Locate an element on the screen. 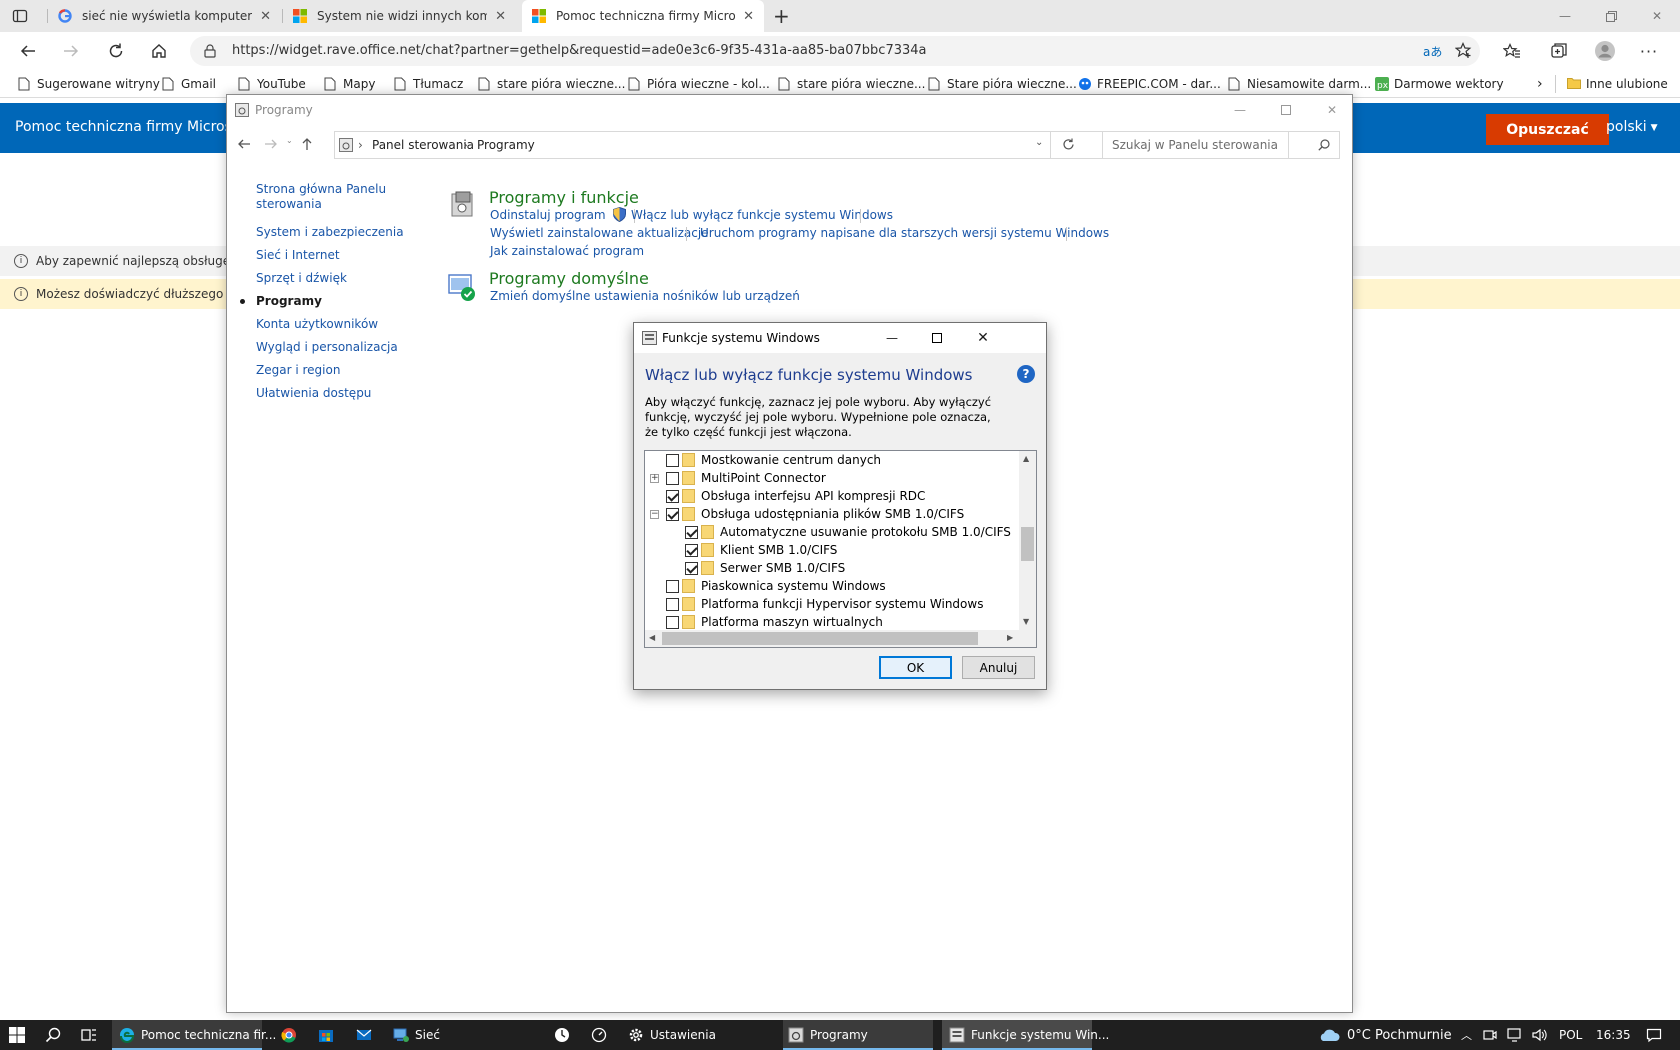 This screenshot has height=1050, width=1680. view-updates-link: Wyświetl zainstalowane aktualizacje is located at coordinates (599, 233).